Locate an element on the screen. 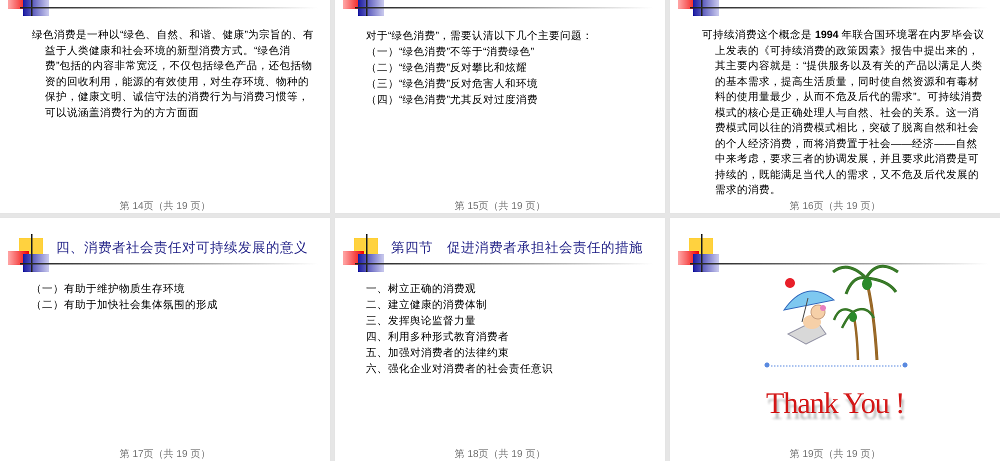 Image resolution: width=1000 pixels, height=461 pixels. body-paragraph: 可持续消费这个概念是 1994 年联合国环境署在内罗毕会议上发表的《可持续消费的政策因素》报告中提出来的，其主要内容就是：“提供服务以及有关的产品以满足人类的基本需求，提高生活质量，同时使自然资源和有毒材料的使用量最少，从而不危及后代的需求”。可持续消费模式的核心是正确处理人与自然、社会的关系。这一消费模式同以往的消费模式相比，突破了脱离自然和社会的个人经济消费，而将消费置于社会——经济——自然中来考虑，要求三者的协调发展，并且要求此消费是可持续的，既能满足当代人的需求，又不危及后代发展的需求的消费。 is located at coordinates (844, 113).